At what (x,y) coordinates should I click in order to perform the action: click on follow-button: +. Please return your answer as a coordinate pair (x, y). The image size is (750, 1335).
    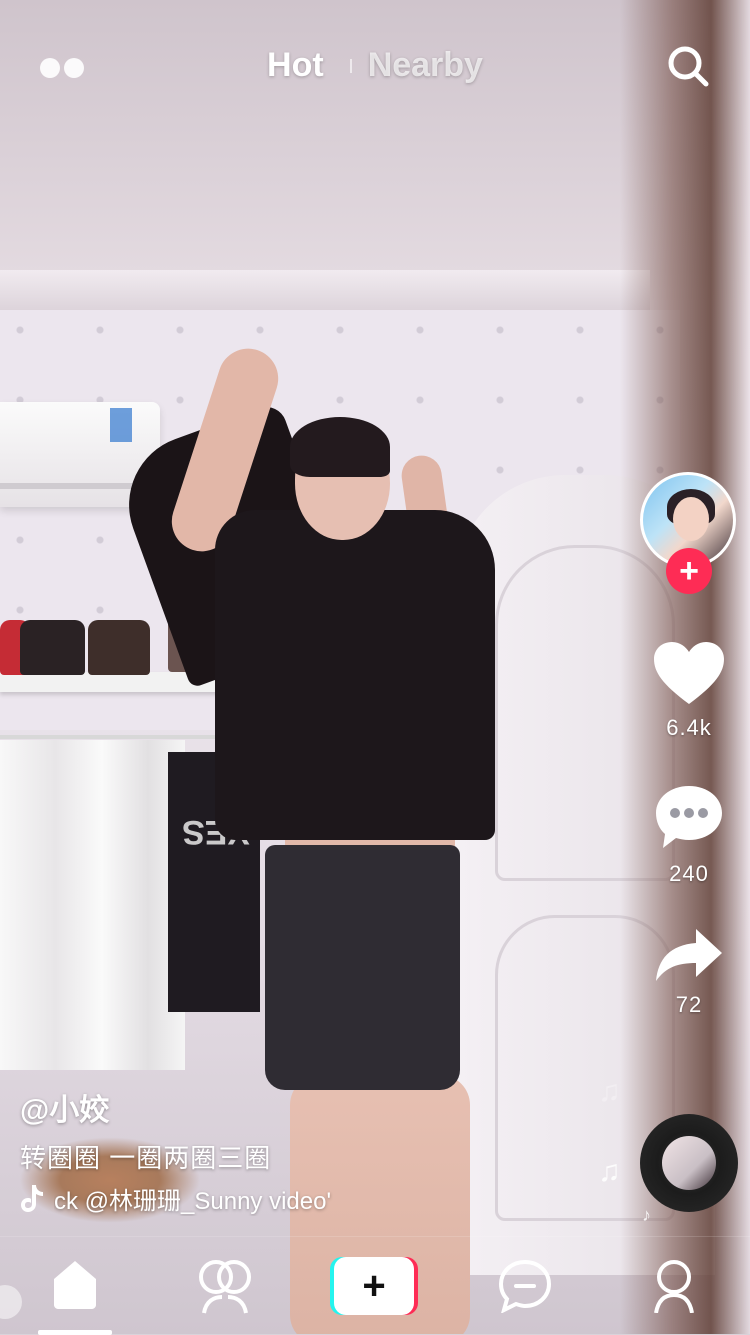
    Looking at the image, I should click on (689, 571).